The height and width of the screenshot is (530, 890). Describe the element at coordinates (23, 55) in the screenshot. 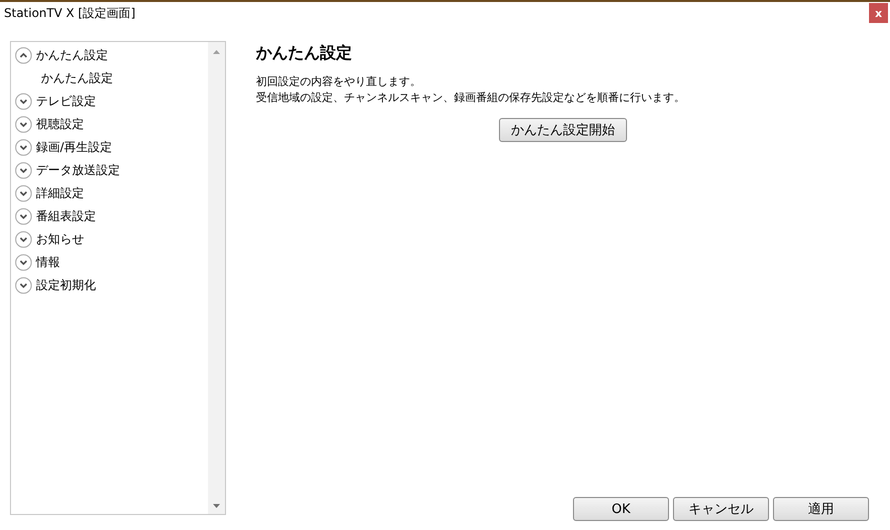

I see `collapse-icon` at that location.